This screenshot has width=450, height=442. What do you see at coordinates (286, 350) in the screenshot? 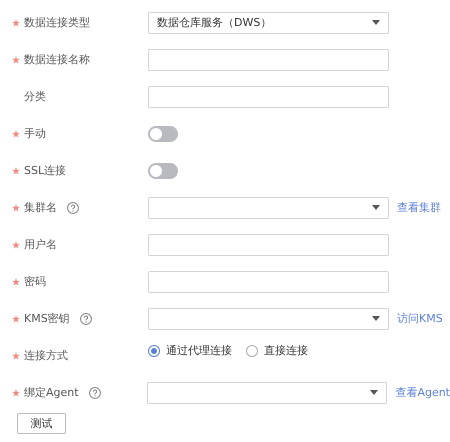
I see `radio-label: 直接连接` at bounding box center [286, 350].